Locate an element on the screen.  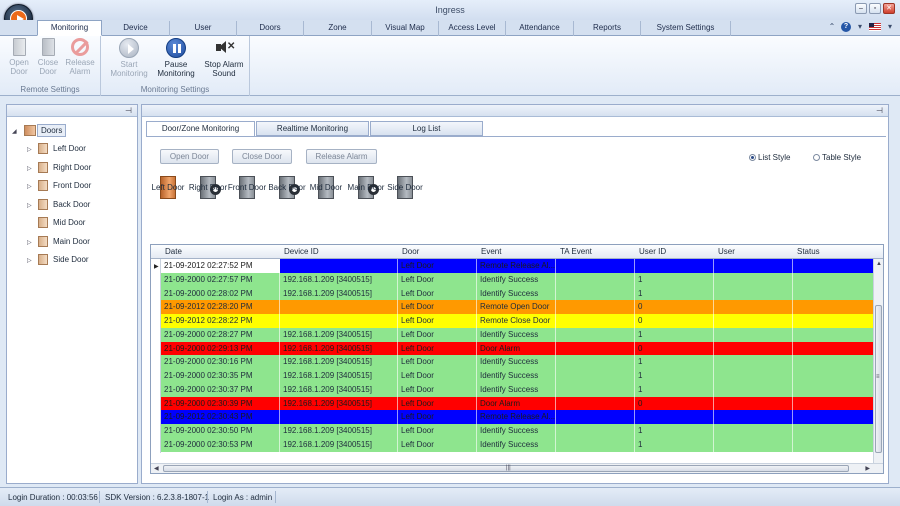
tree-root-doors: ◢ Doors is located at coordinates (72, 132).